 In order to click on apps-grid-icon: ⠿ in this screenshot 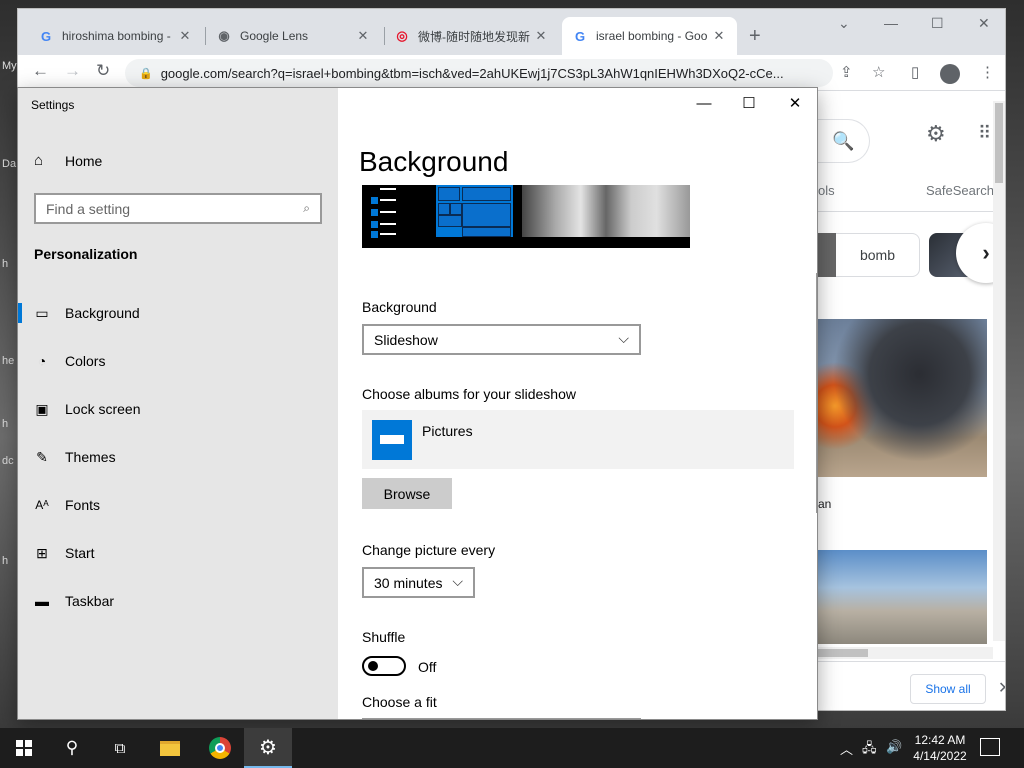, I will do `click(984, 133)`.